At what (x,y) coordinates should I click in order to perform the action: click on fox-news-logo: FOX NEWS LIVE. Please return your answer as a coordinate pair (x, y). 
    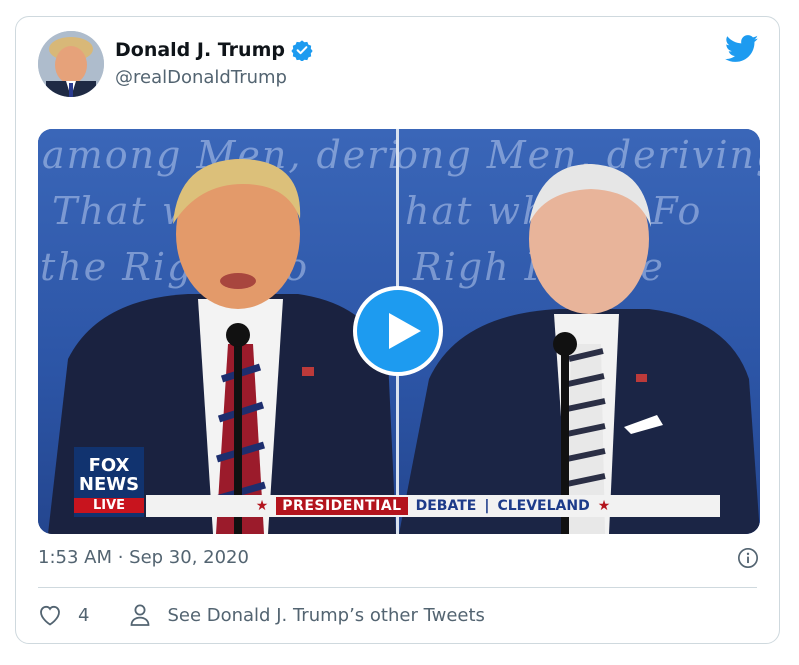
    Looking at the image, I should click on (109, 482).